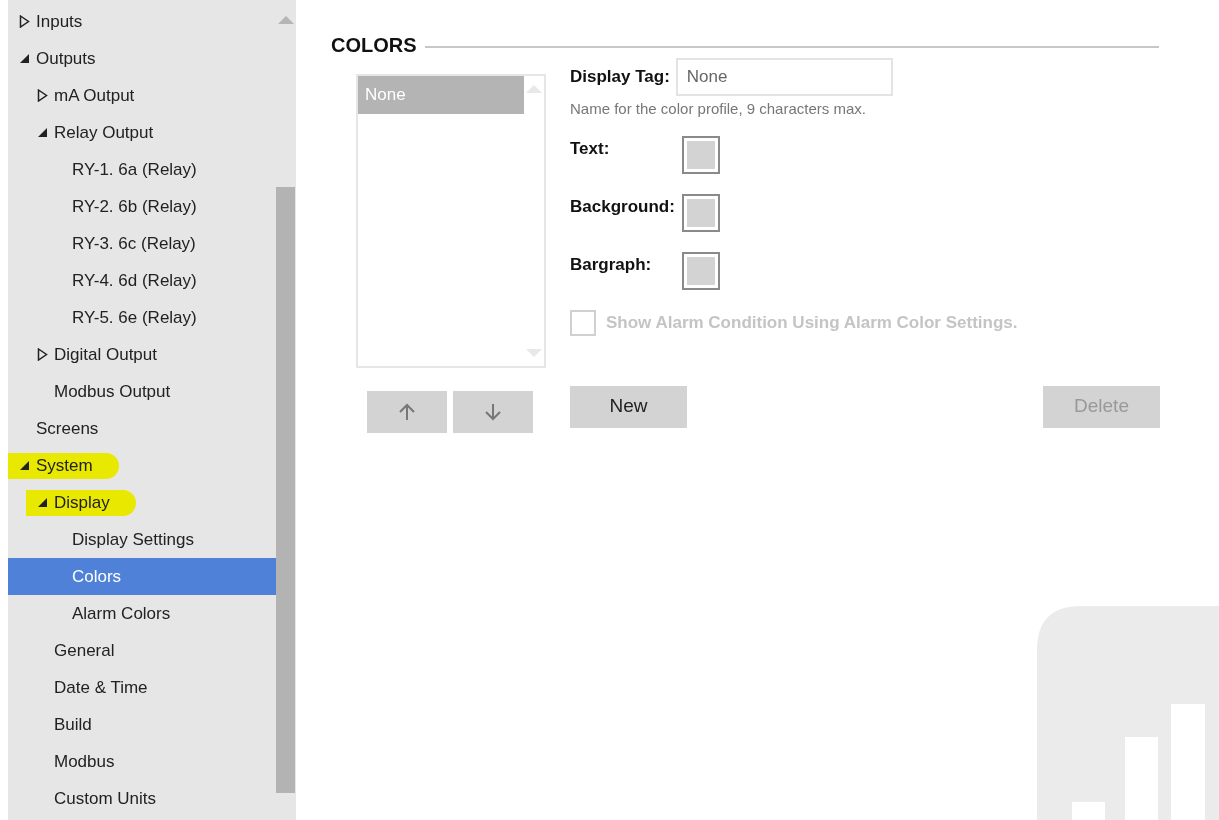  I want to click on color-label: Background:, so click(623, 206).